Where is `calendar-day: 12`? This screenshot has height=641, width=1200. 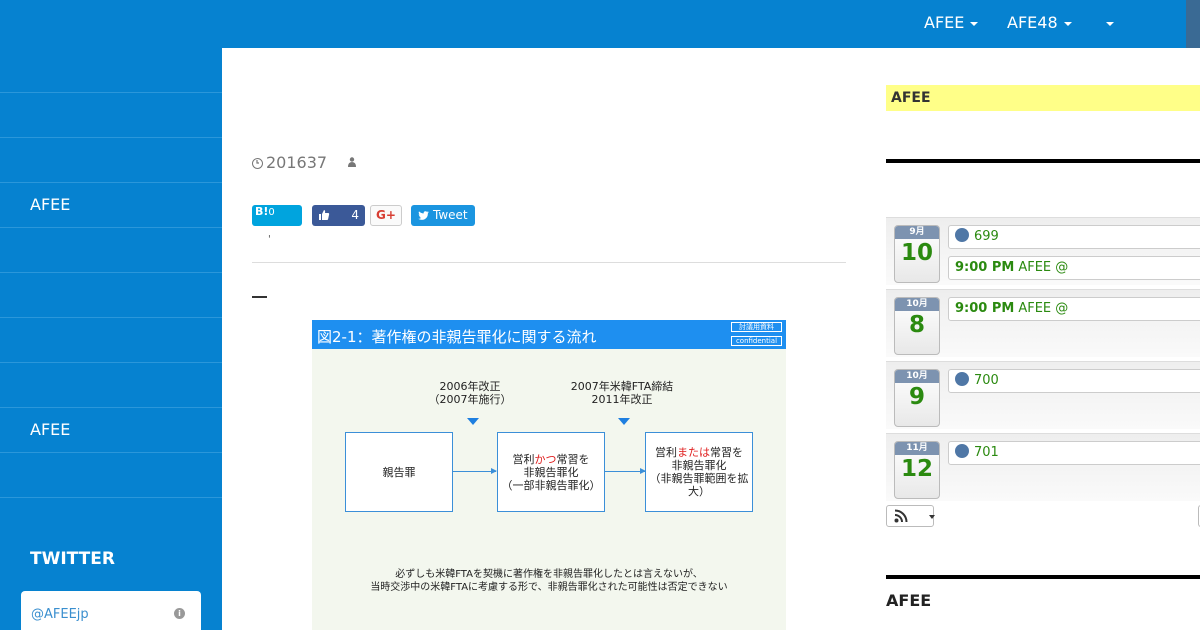
calendar-day: 12 is located at coordinates (916, 469).